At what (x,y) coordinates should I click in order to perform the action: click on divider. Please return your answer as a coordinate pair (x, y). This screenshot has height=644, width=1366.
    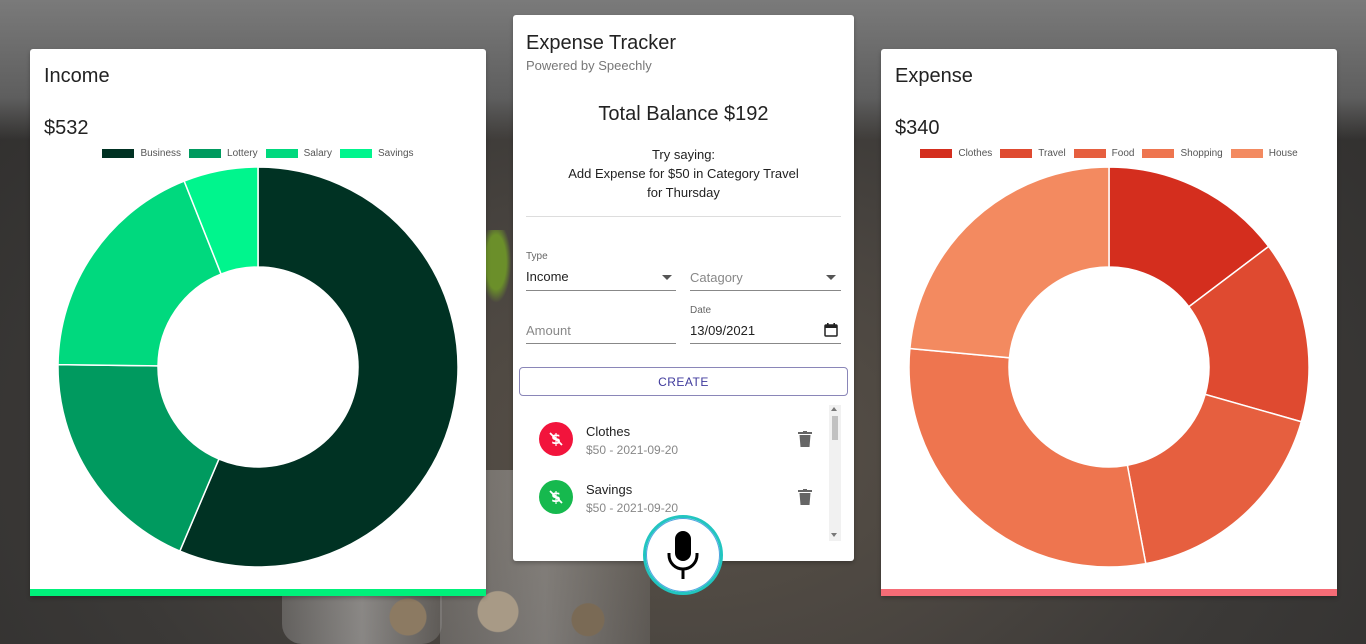
    Looking at the image, I should click on (683, 216).